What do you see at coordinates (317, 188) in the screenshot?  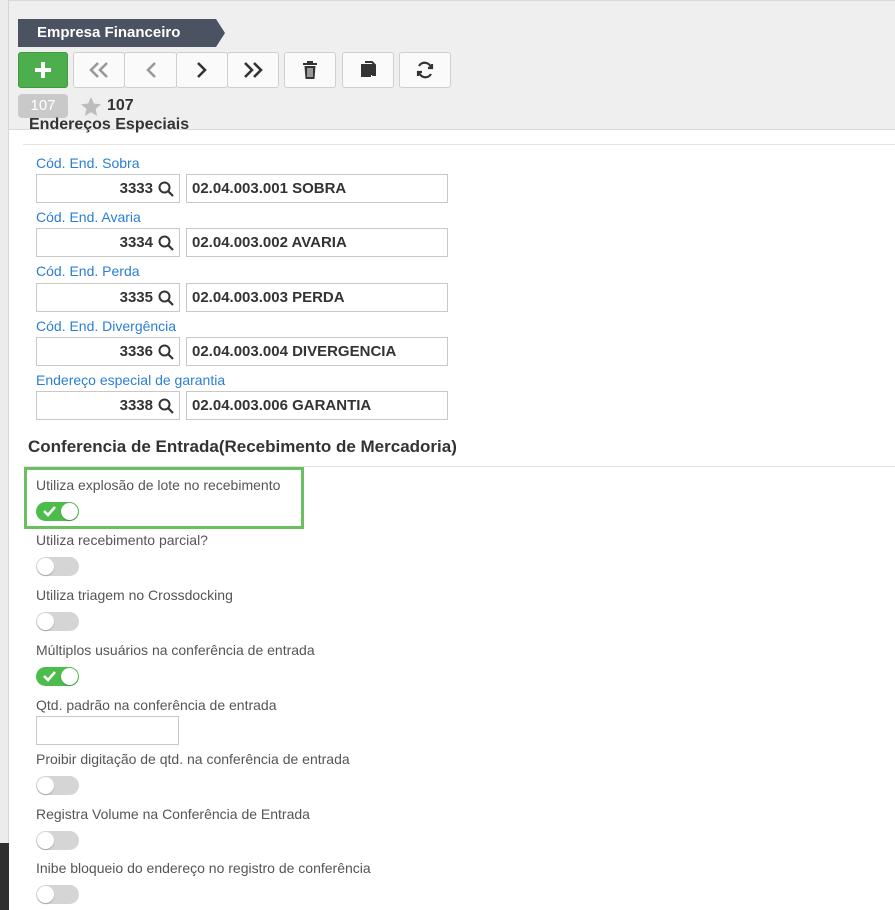 I see `desc-field-sobra: 02.04.003.001 SOBRA` at bounding box center [317, 188].